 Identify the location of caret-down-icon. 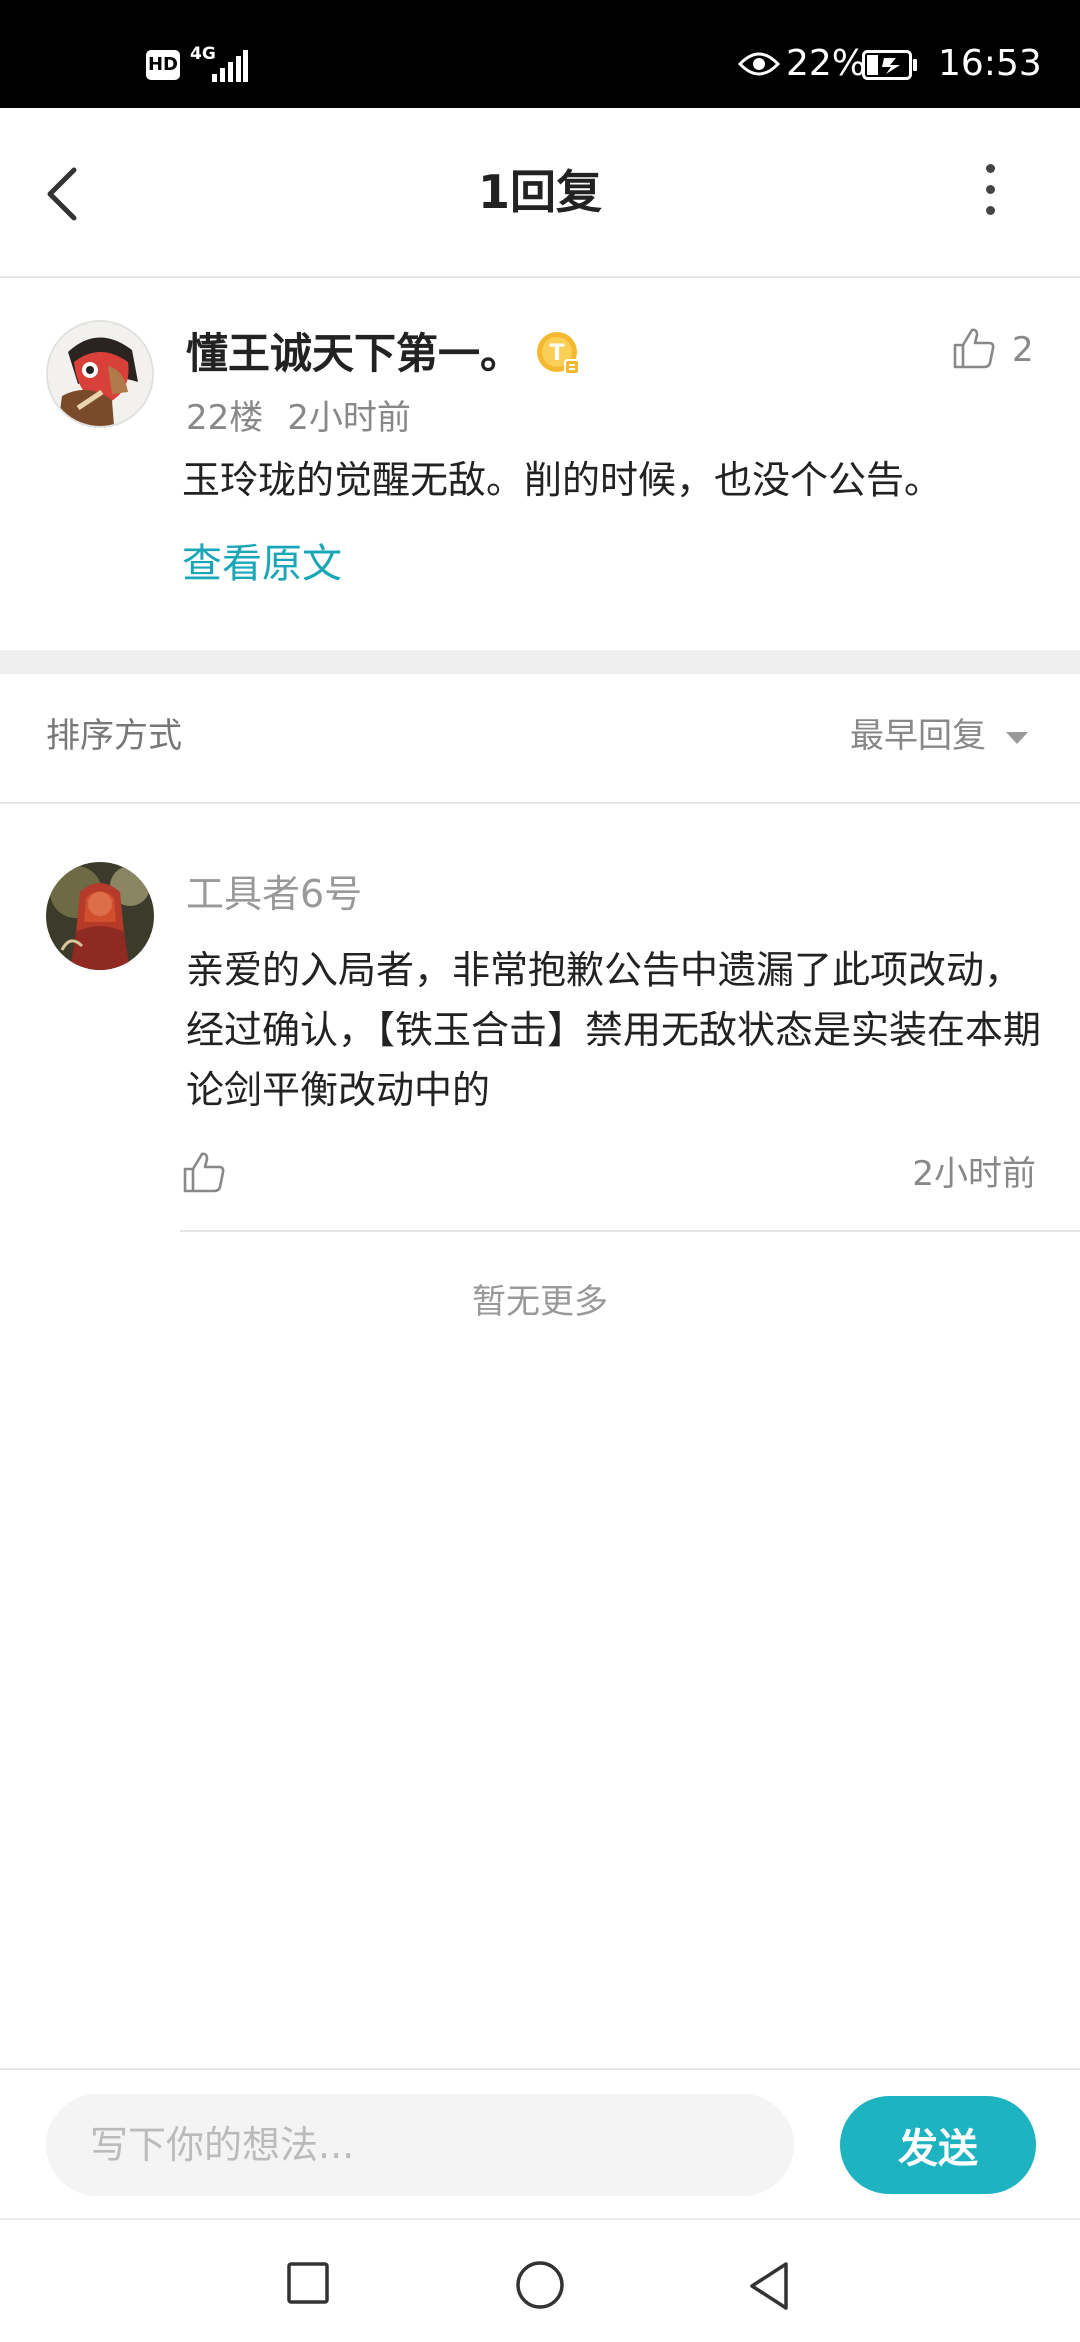
(1017, 738).